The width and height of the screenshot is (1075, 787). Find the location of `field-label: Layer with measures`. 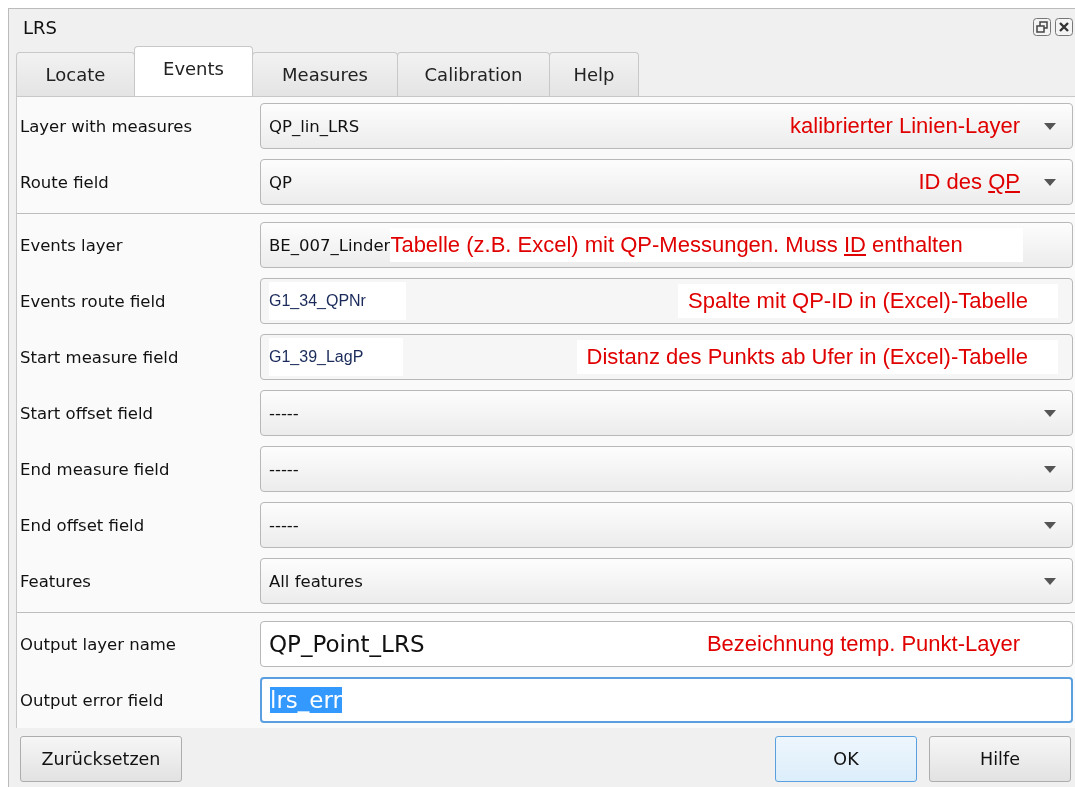

field-label: Layer with measures is located at coordinates (106, 126).